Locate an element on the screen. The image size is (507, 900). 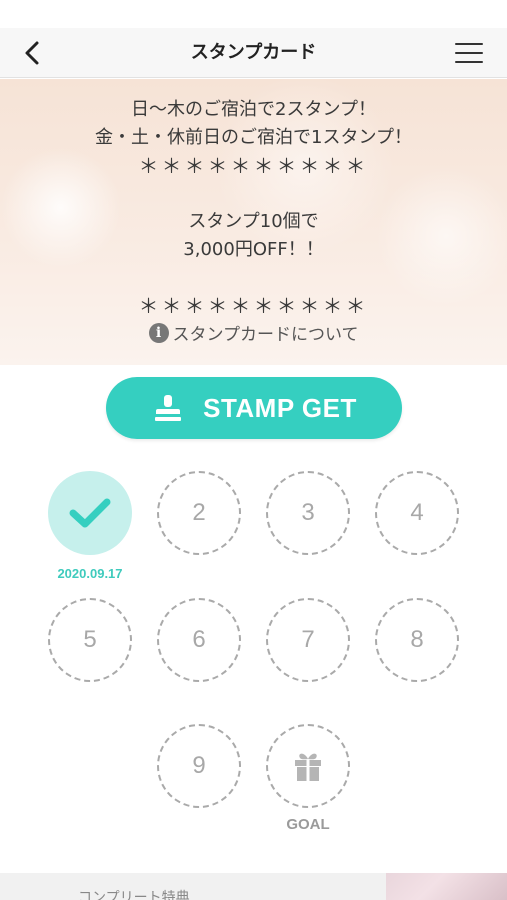
stamp-date: 2020.09.17 is located at coordinates (90, 573).